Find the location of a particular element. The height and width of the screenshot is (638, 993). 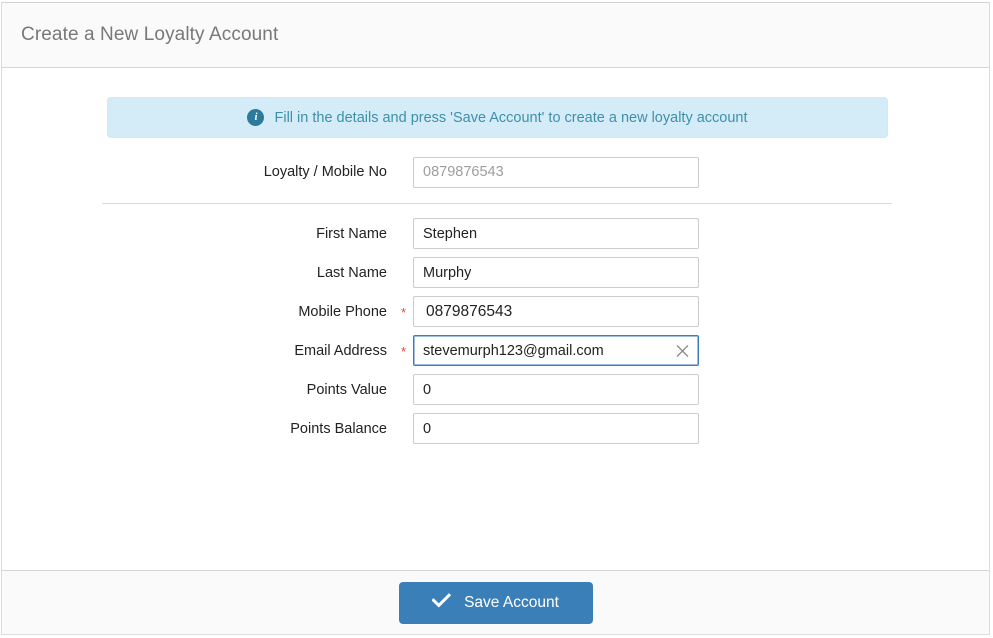

first-name-input: Stephen is located at coordinates (556, 233).